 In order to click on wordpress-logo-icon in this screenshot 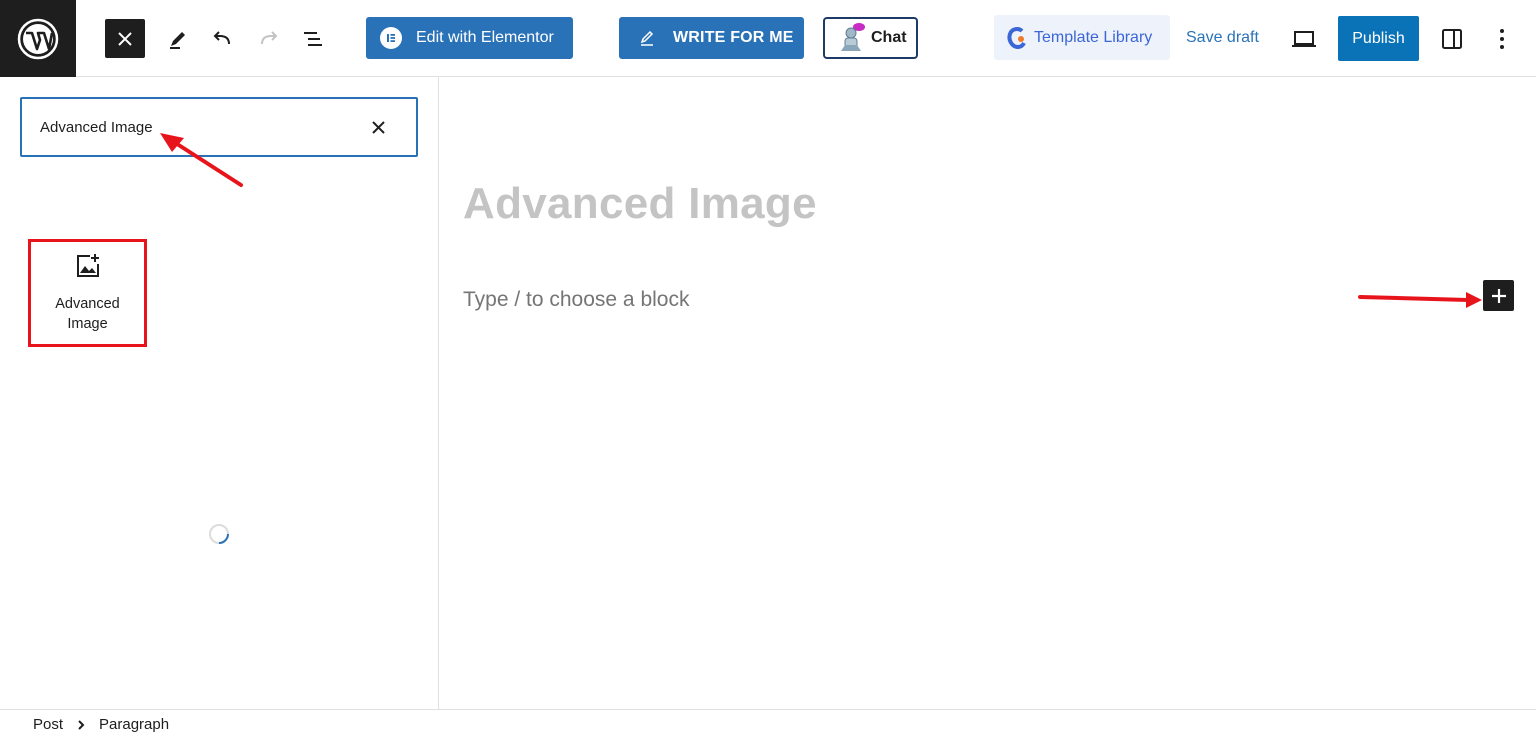, I will do `click(38, 38)`.